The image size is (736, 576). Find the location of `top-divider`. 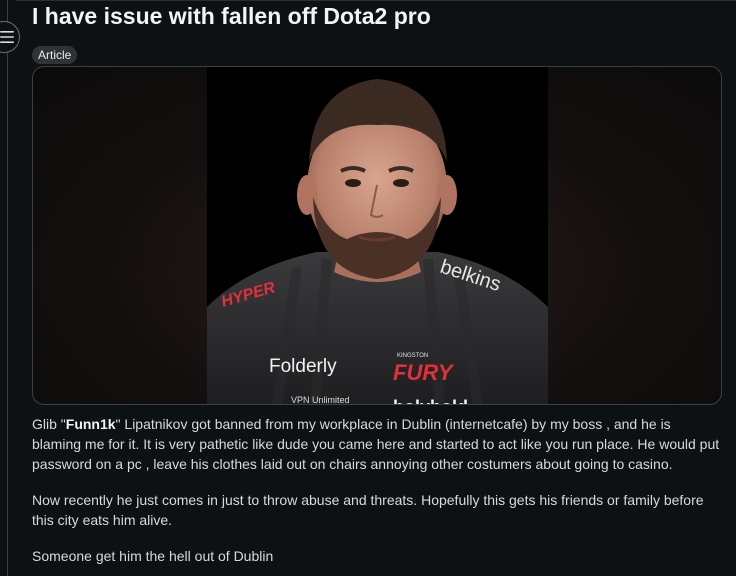

top-divider is located at coordinates (376, 0).